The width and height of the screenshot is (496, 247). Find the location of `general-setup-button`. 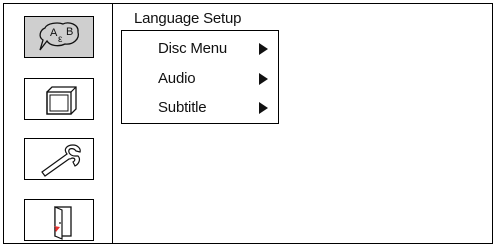

general-setup-button is located at coordinates (59, 159).